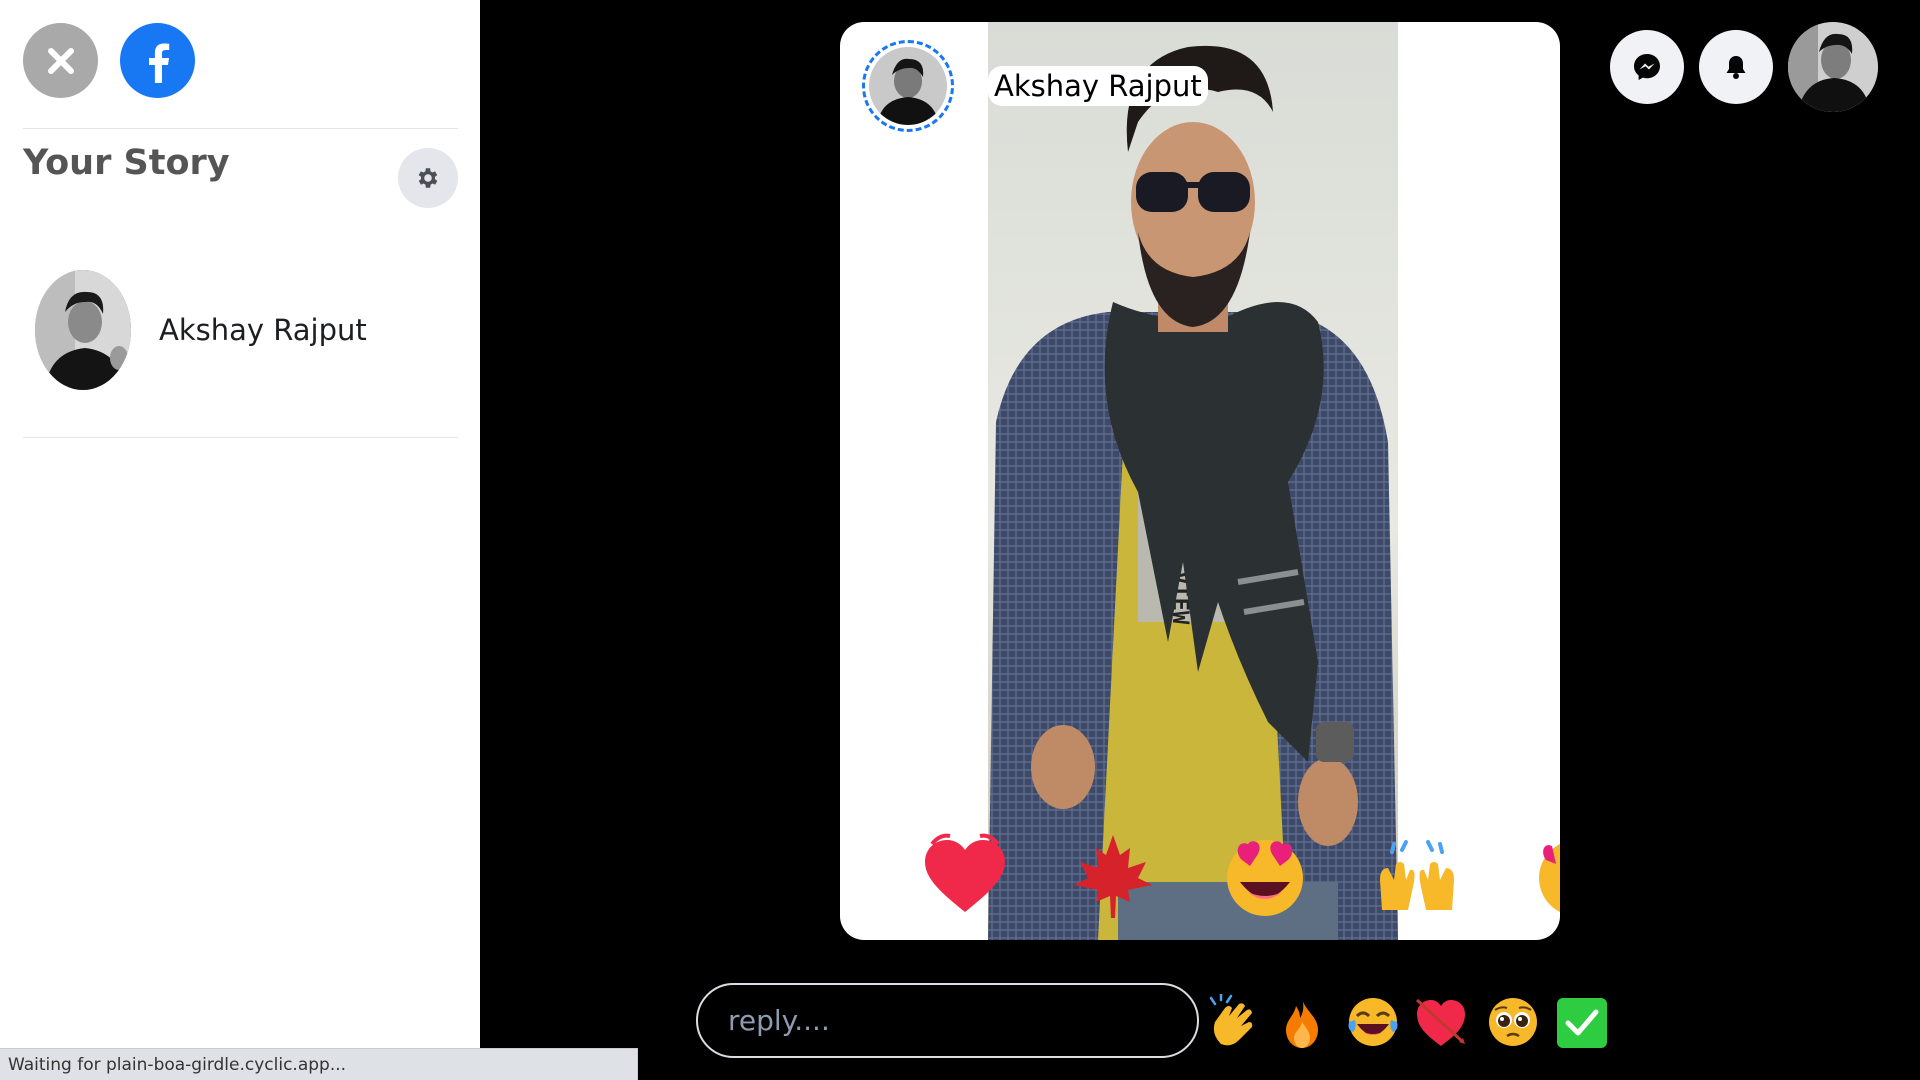  What do you see at coordinates (947, 1020) in the screenshot?
I see `reply-input` at bounding box center [947, 1020].